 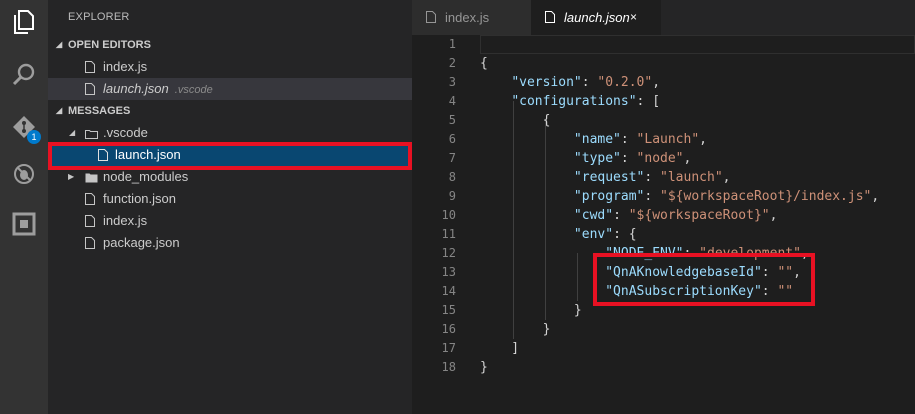 I want to click on file-function-json: function.json, so click(x=230, y=199).